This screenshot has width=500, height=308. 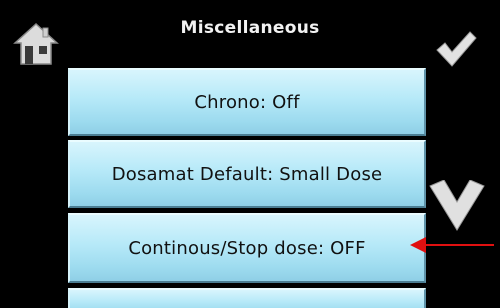 I want to click on annotation-arrow-line, so click(x=459, y=245).